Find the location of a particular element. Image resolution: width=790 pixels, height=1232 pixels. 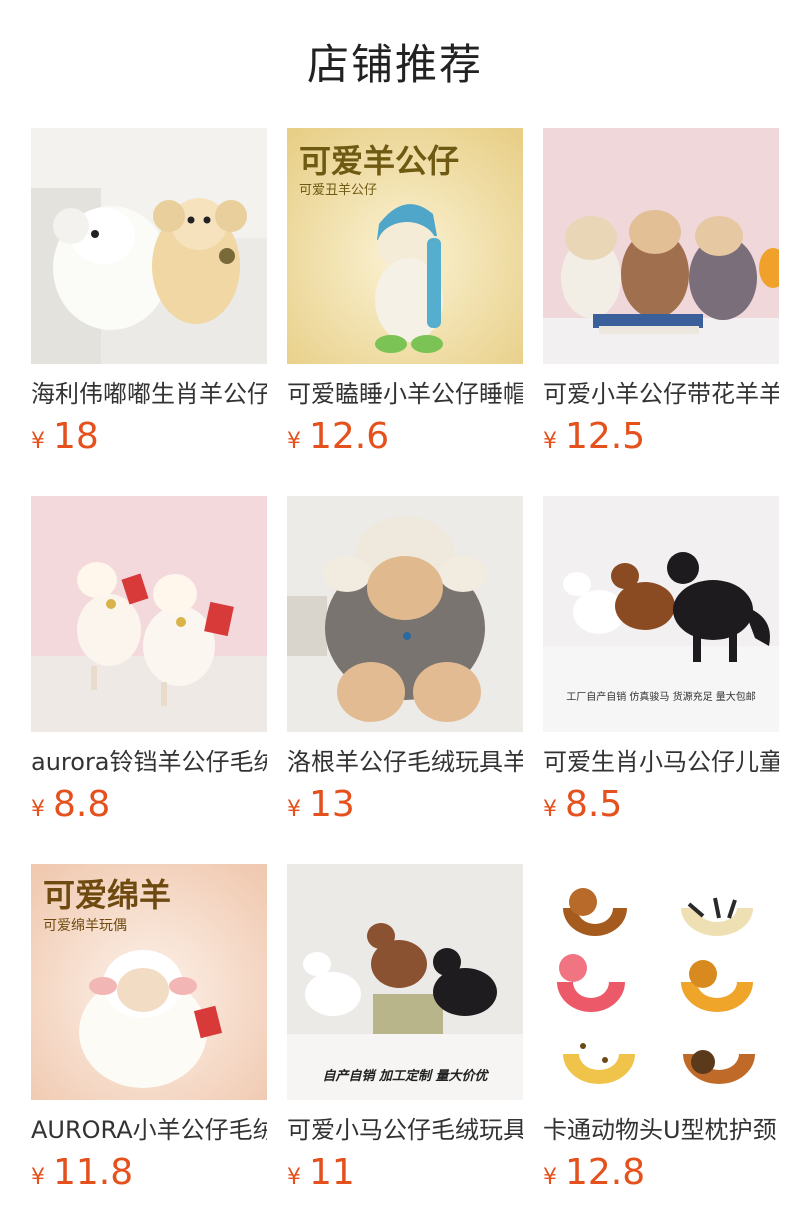

bell-sheep-icon is located at coordinates (149, 614).